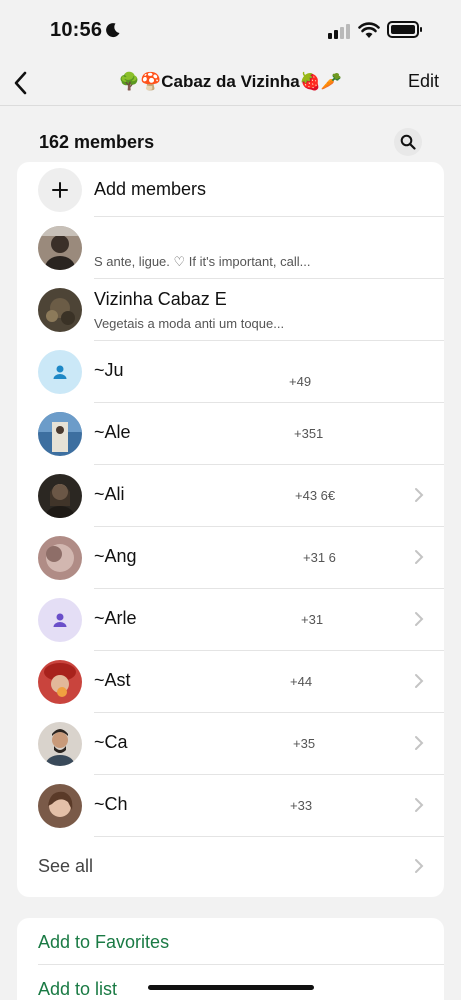 Image resolution: width=461 pixels, height=1000 pixels. Describe the element at coordinates (230, 620) in the screenshot. I see `member-row: ~Arle +31` at that location.